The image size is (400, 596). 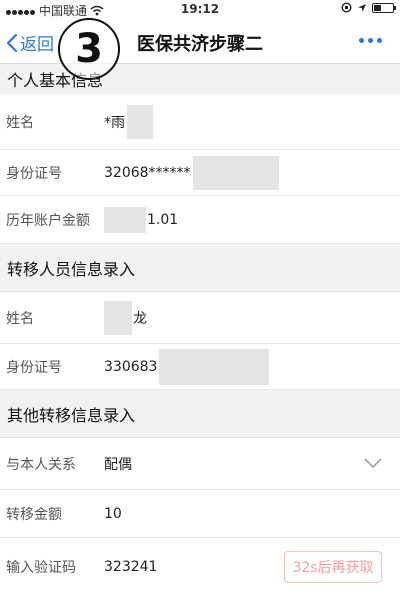 I want to click on verification-code-value: 323241, so click(x=131, y=567).